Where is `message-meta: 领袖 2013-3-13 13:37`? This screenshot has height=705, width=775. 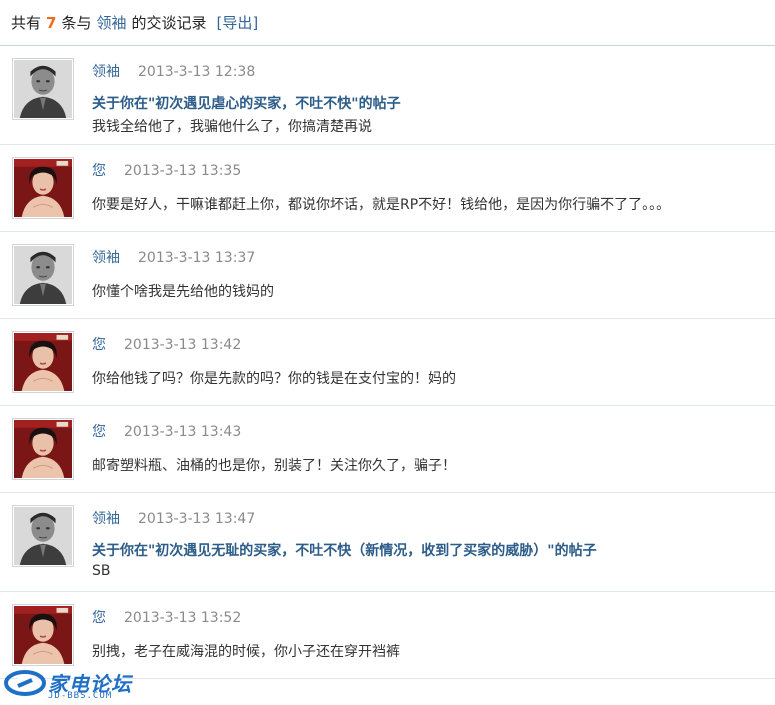 message-meta: 领袖 2013-3-13 13:37 is located at coordinates (173, 257).